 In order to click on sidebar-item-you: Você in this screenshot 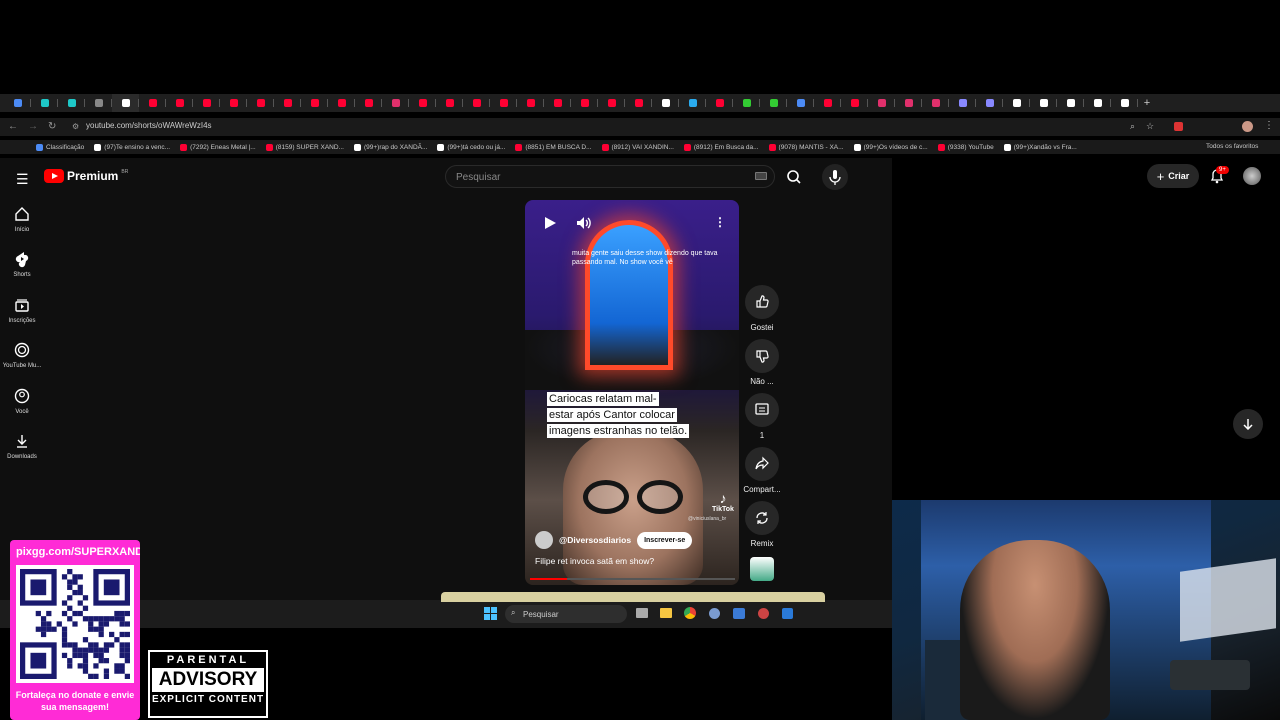, I will do `click(22, 401)`.